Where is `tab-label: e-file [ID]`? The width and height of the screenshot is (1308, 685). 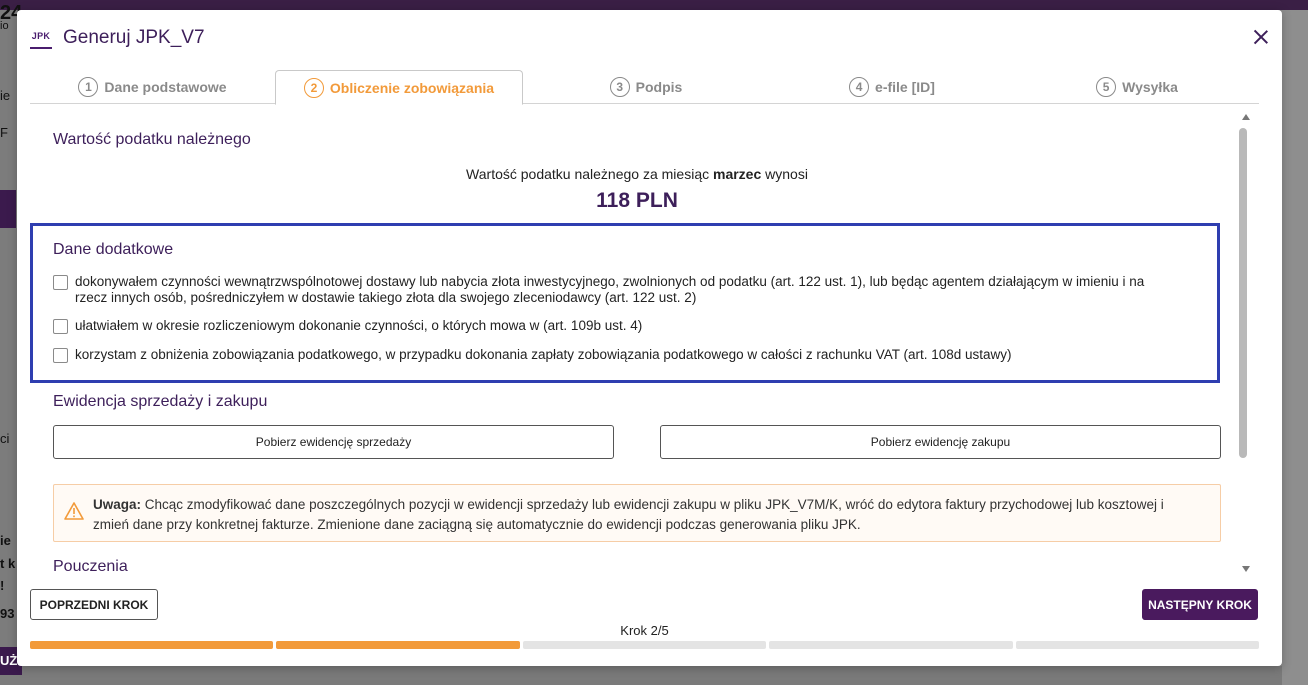
tab-label: e-file [ID] is located at coordinates (905, 87).